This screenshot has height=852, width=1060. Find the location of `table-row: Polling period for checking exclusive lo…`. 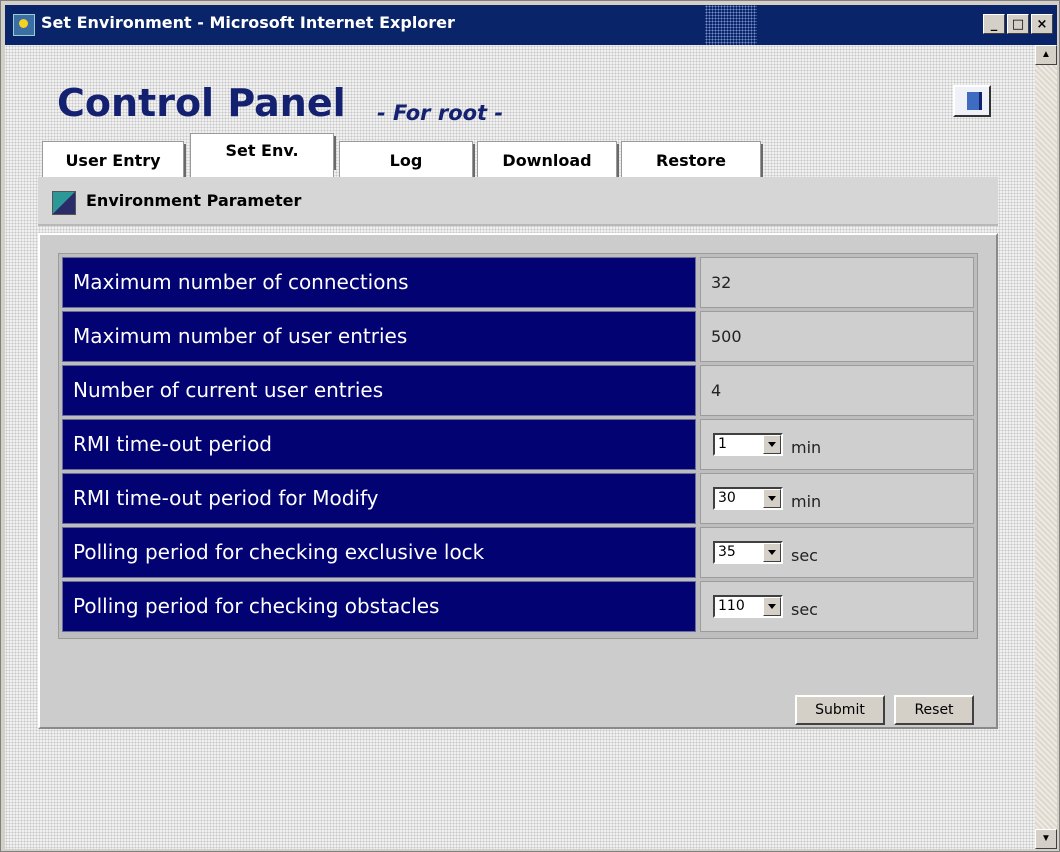

table-row: Polling period for checking exclusive lo… is located at coordinates (518, 552).